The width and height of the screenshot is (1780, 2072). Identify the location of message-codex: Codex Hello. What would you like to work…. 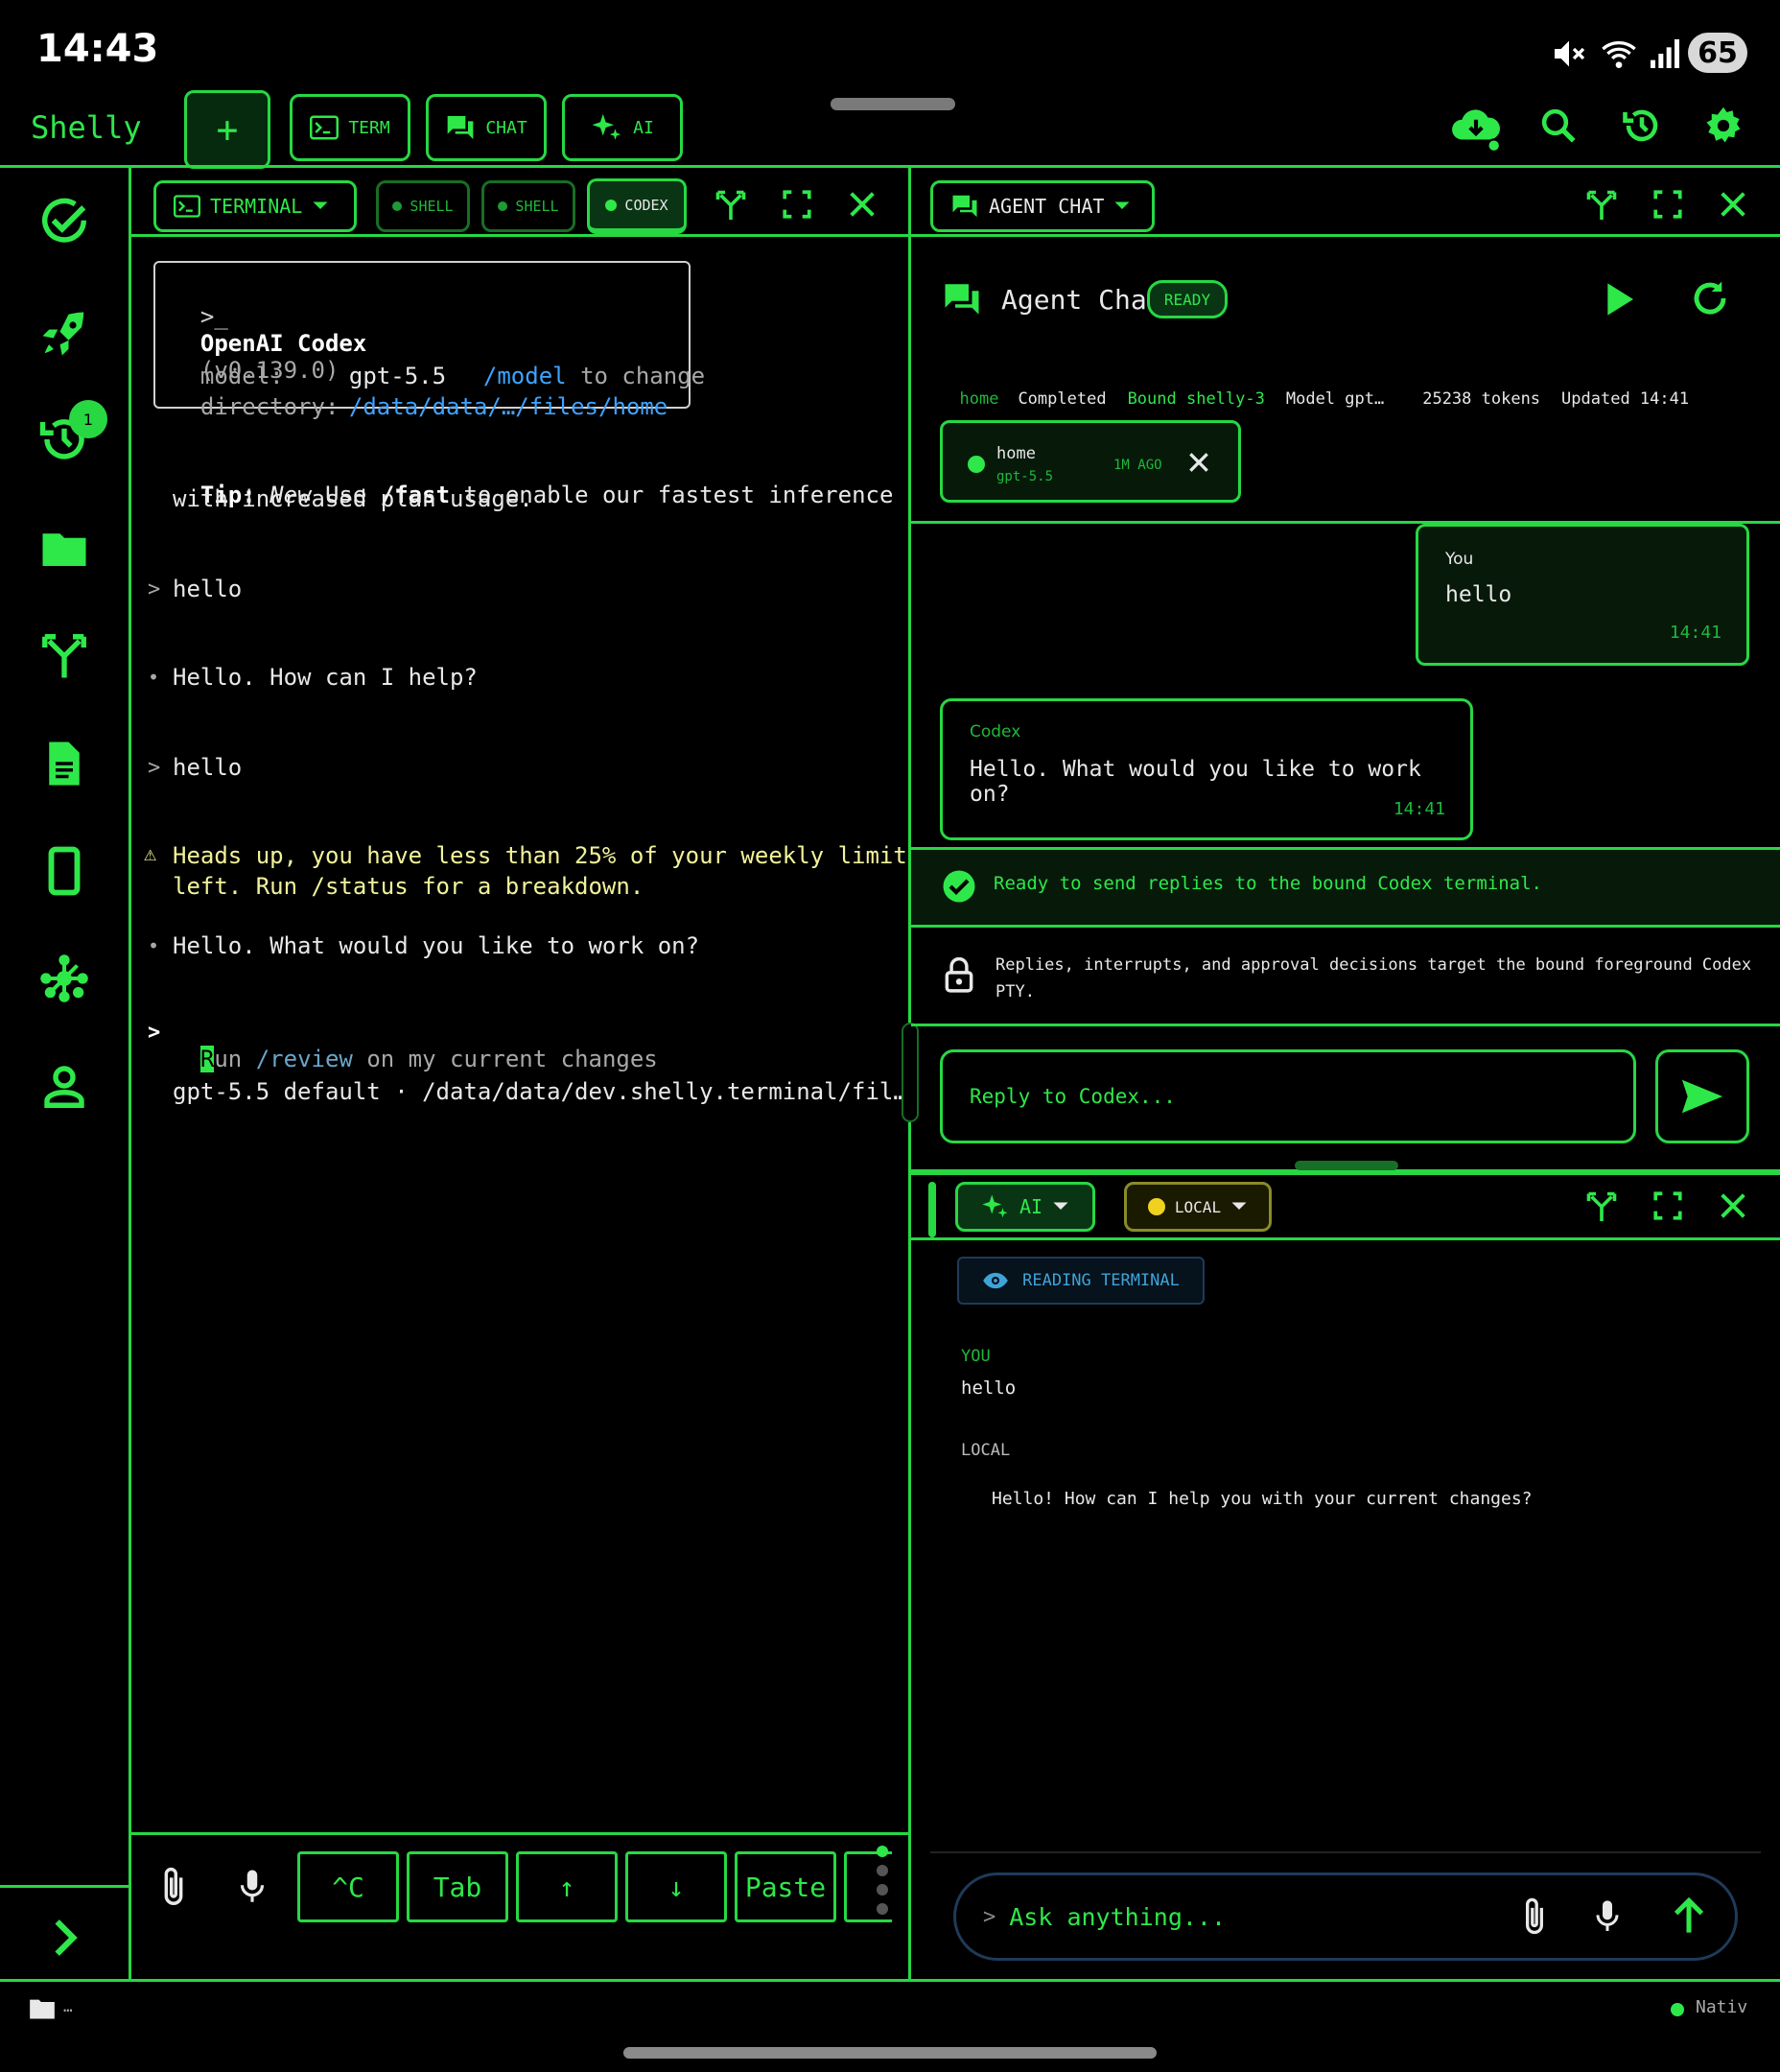
(1207, 769).